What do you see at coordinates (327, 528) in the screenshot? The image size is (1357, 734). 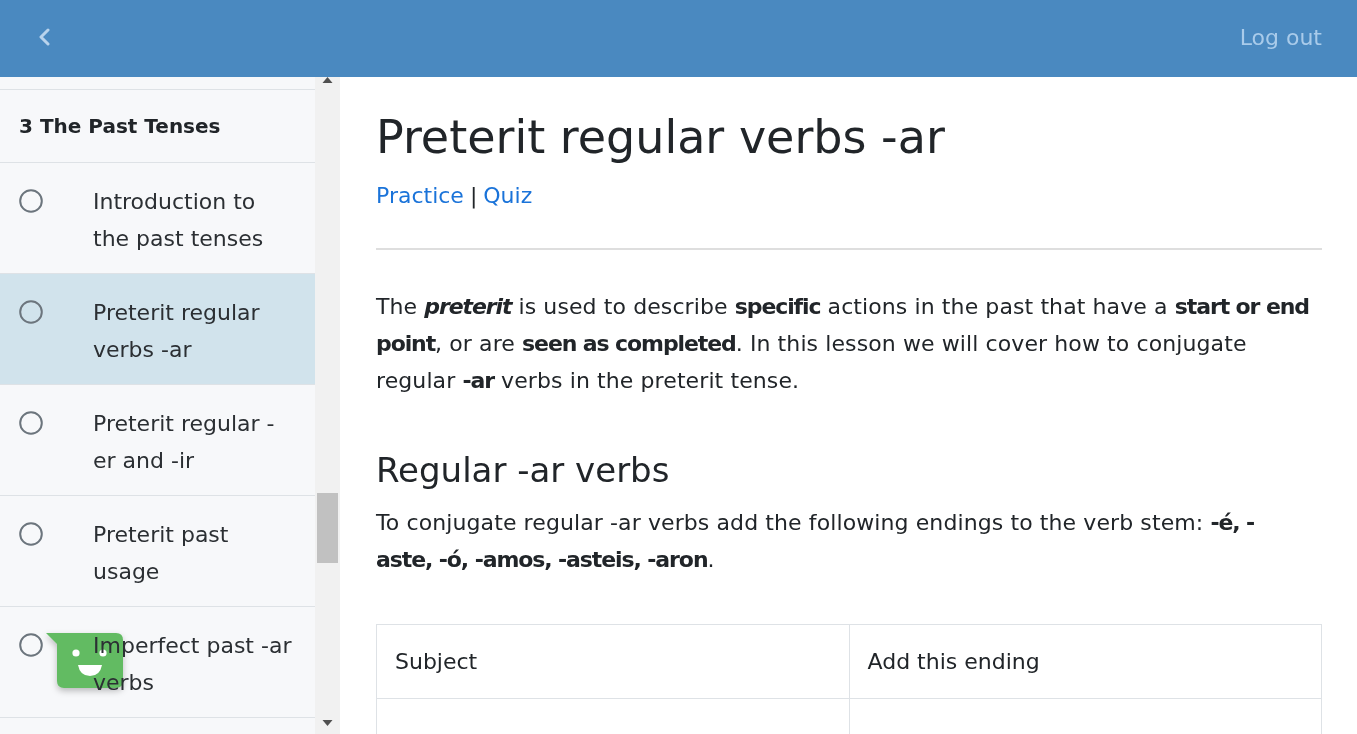 I see `scrollbar-thumb` at bounding box center [327, 528].